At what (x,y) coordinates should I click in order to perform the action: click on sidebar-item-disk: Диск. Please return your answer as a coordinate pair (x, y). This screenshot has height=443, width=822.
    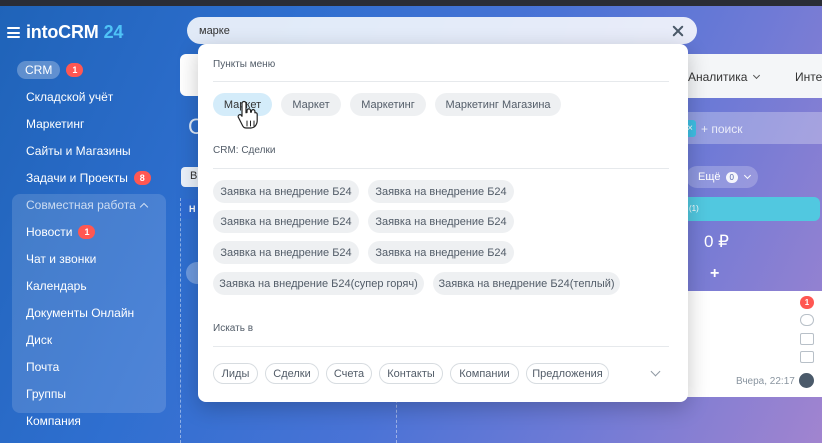
    Looking at the image, I should click on (89, 339).